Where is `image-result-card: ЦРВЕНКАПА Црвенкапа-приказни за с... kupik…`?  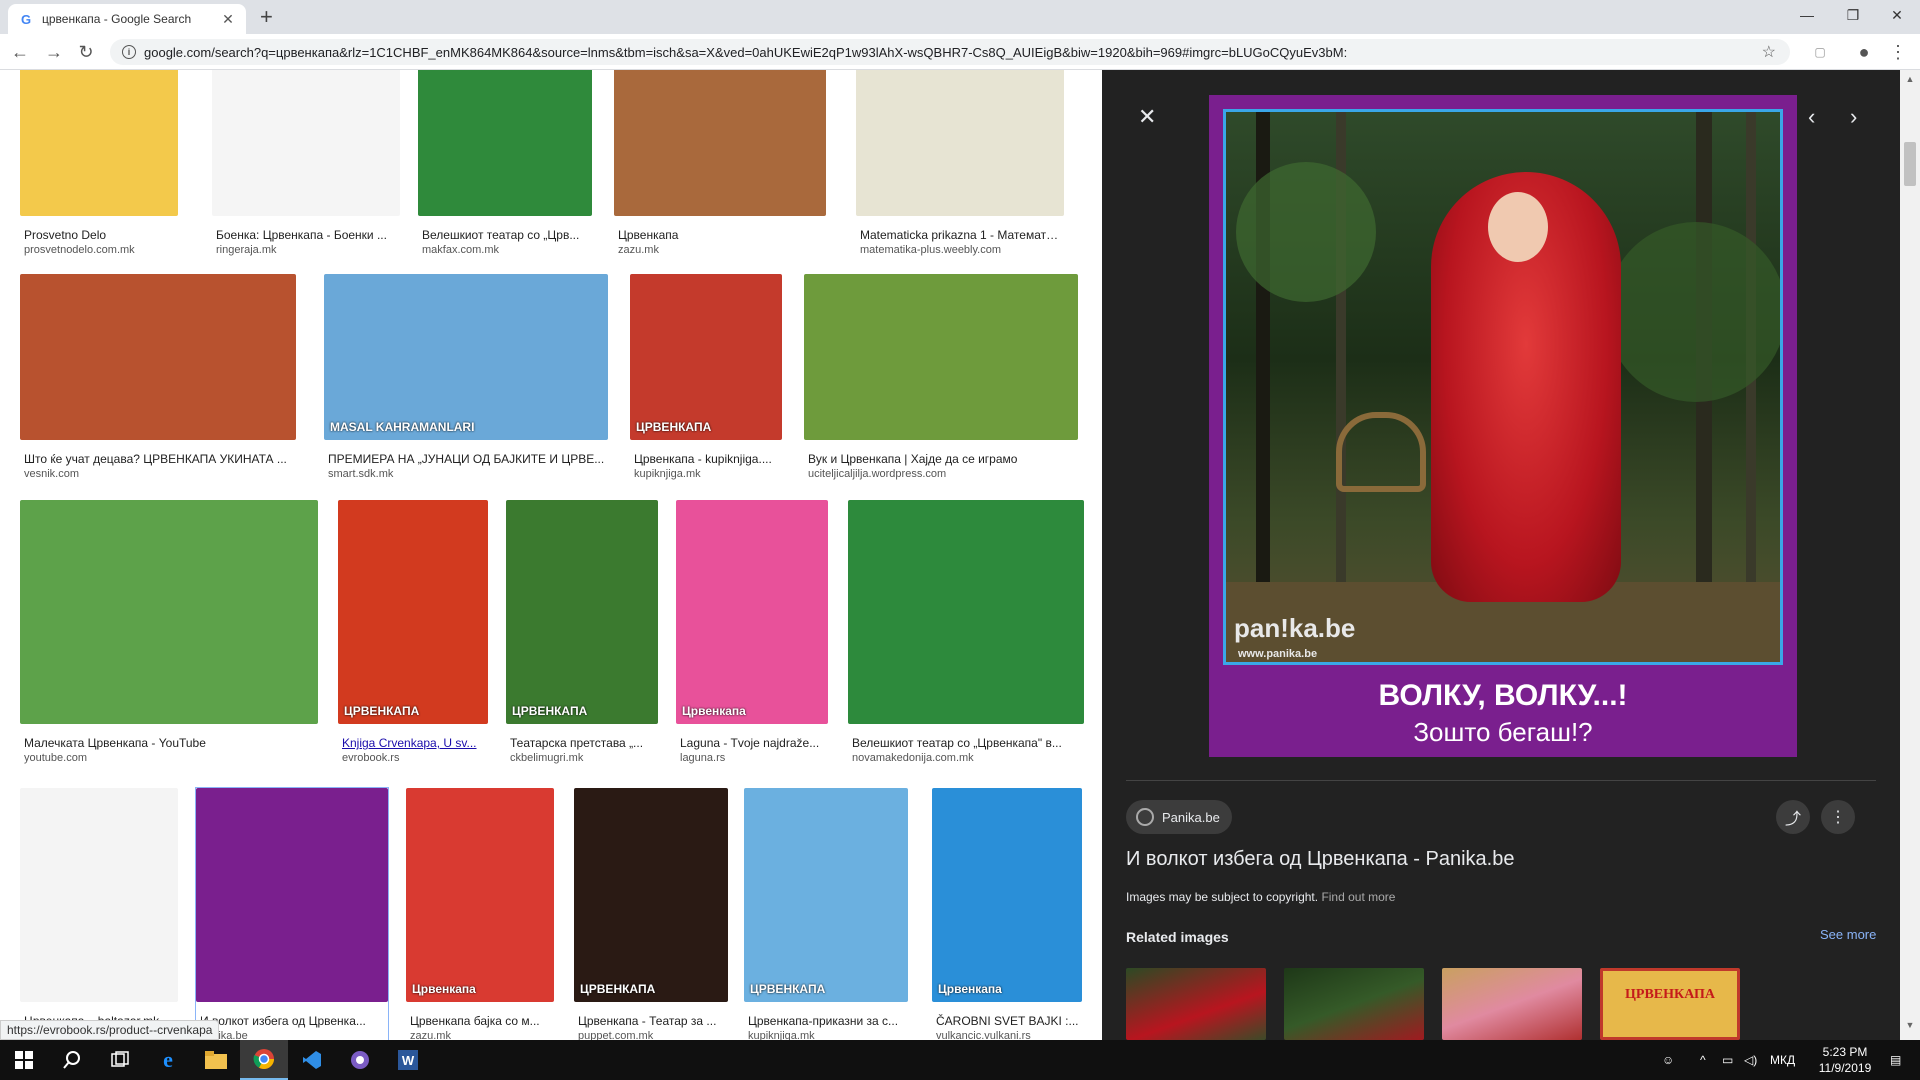
image-result-card: ЦРВЕНКАПА Црвенкапа-приказни за с... kupik… is located at coordinates (826, 914).